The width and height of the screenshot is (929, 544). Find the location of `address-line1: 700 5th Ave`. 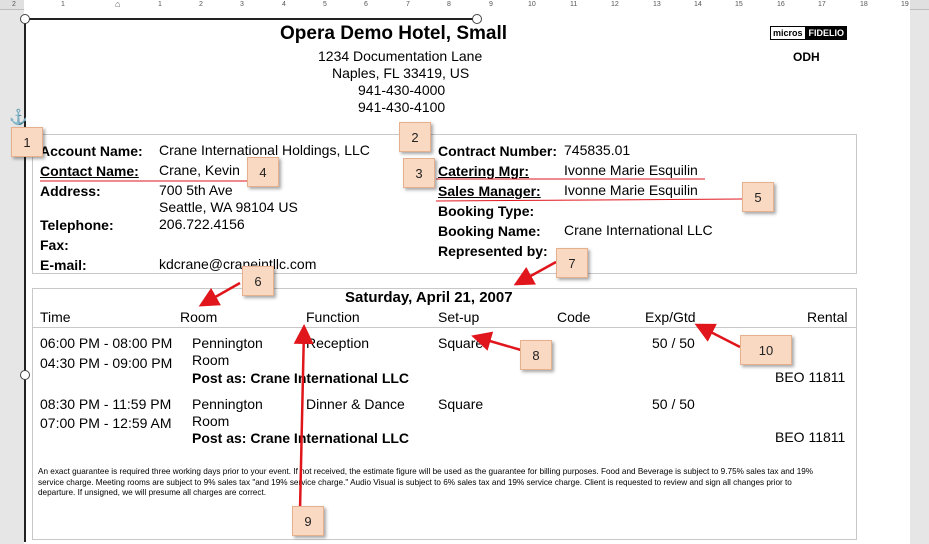

address-line1: 700 5th Ave is located at coordinates (196, 190).